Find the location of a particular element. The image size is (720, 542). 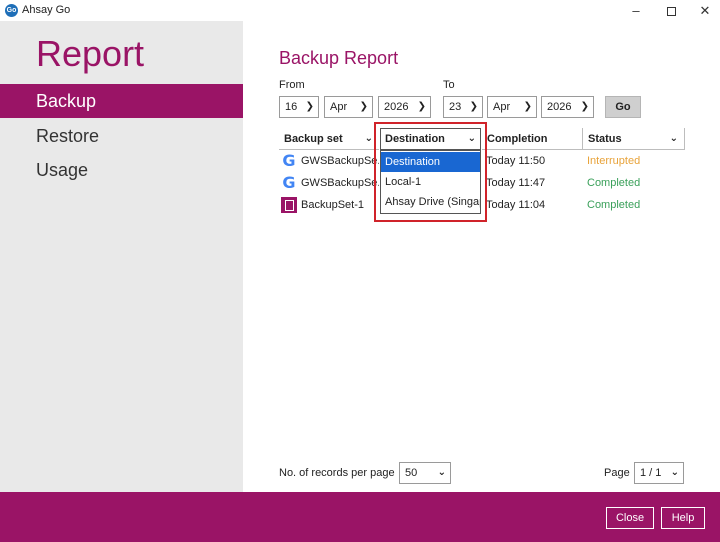

column-header-status: Status ⌄ is located at coordinates (633, 139).